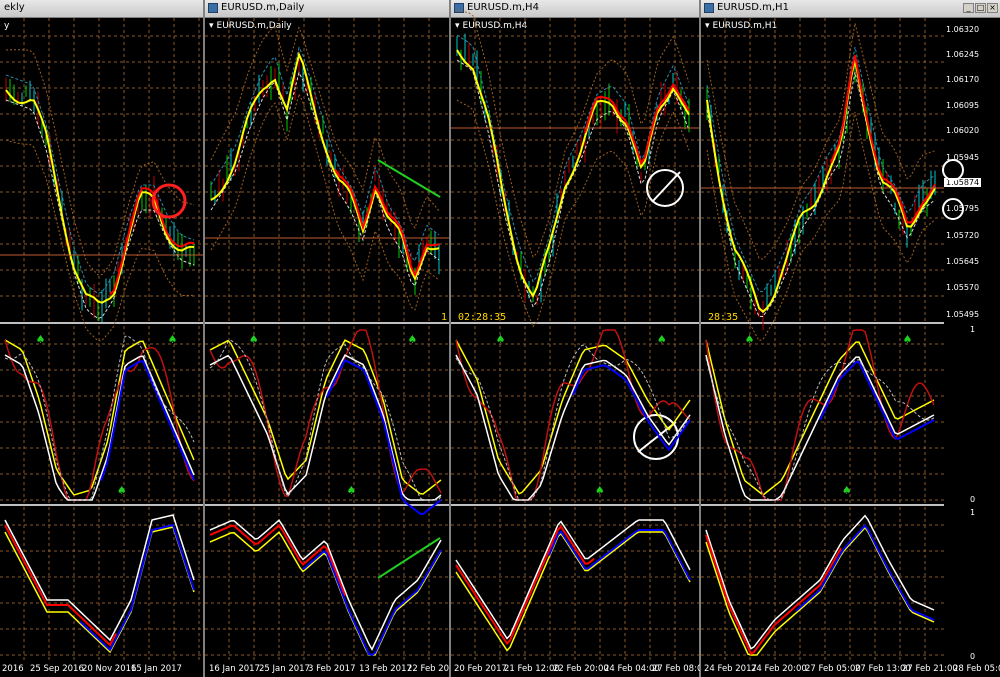 The image size is (1000, 677). What do you see at coordinates (666, 187) in the screenshot?
I see `strike-line` at bounding box center [666, 187].